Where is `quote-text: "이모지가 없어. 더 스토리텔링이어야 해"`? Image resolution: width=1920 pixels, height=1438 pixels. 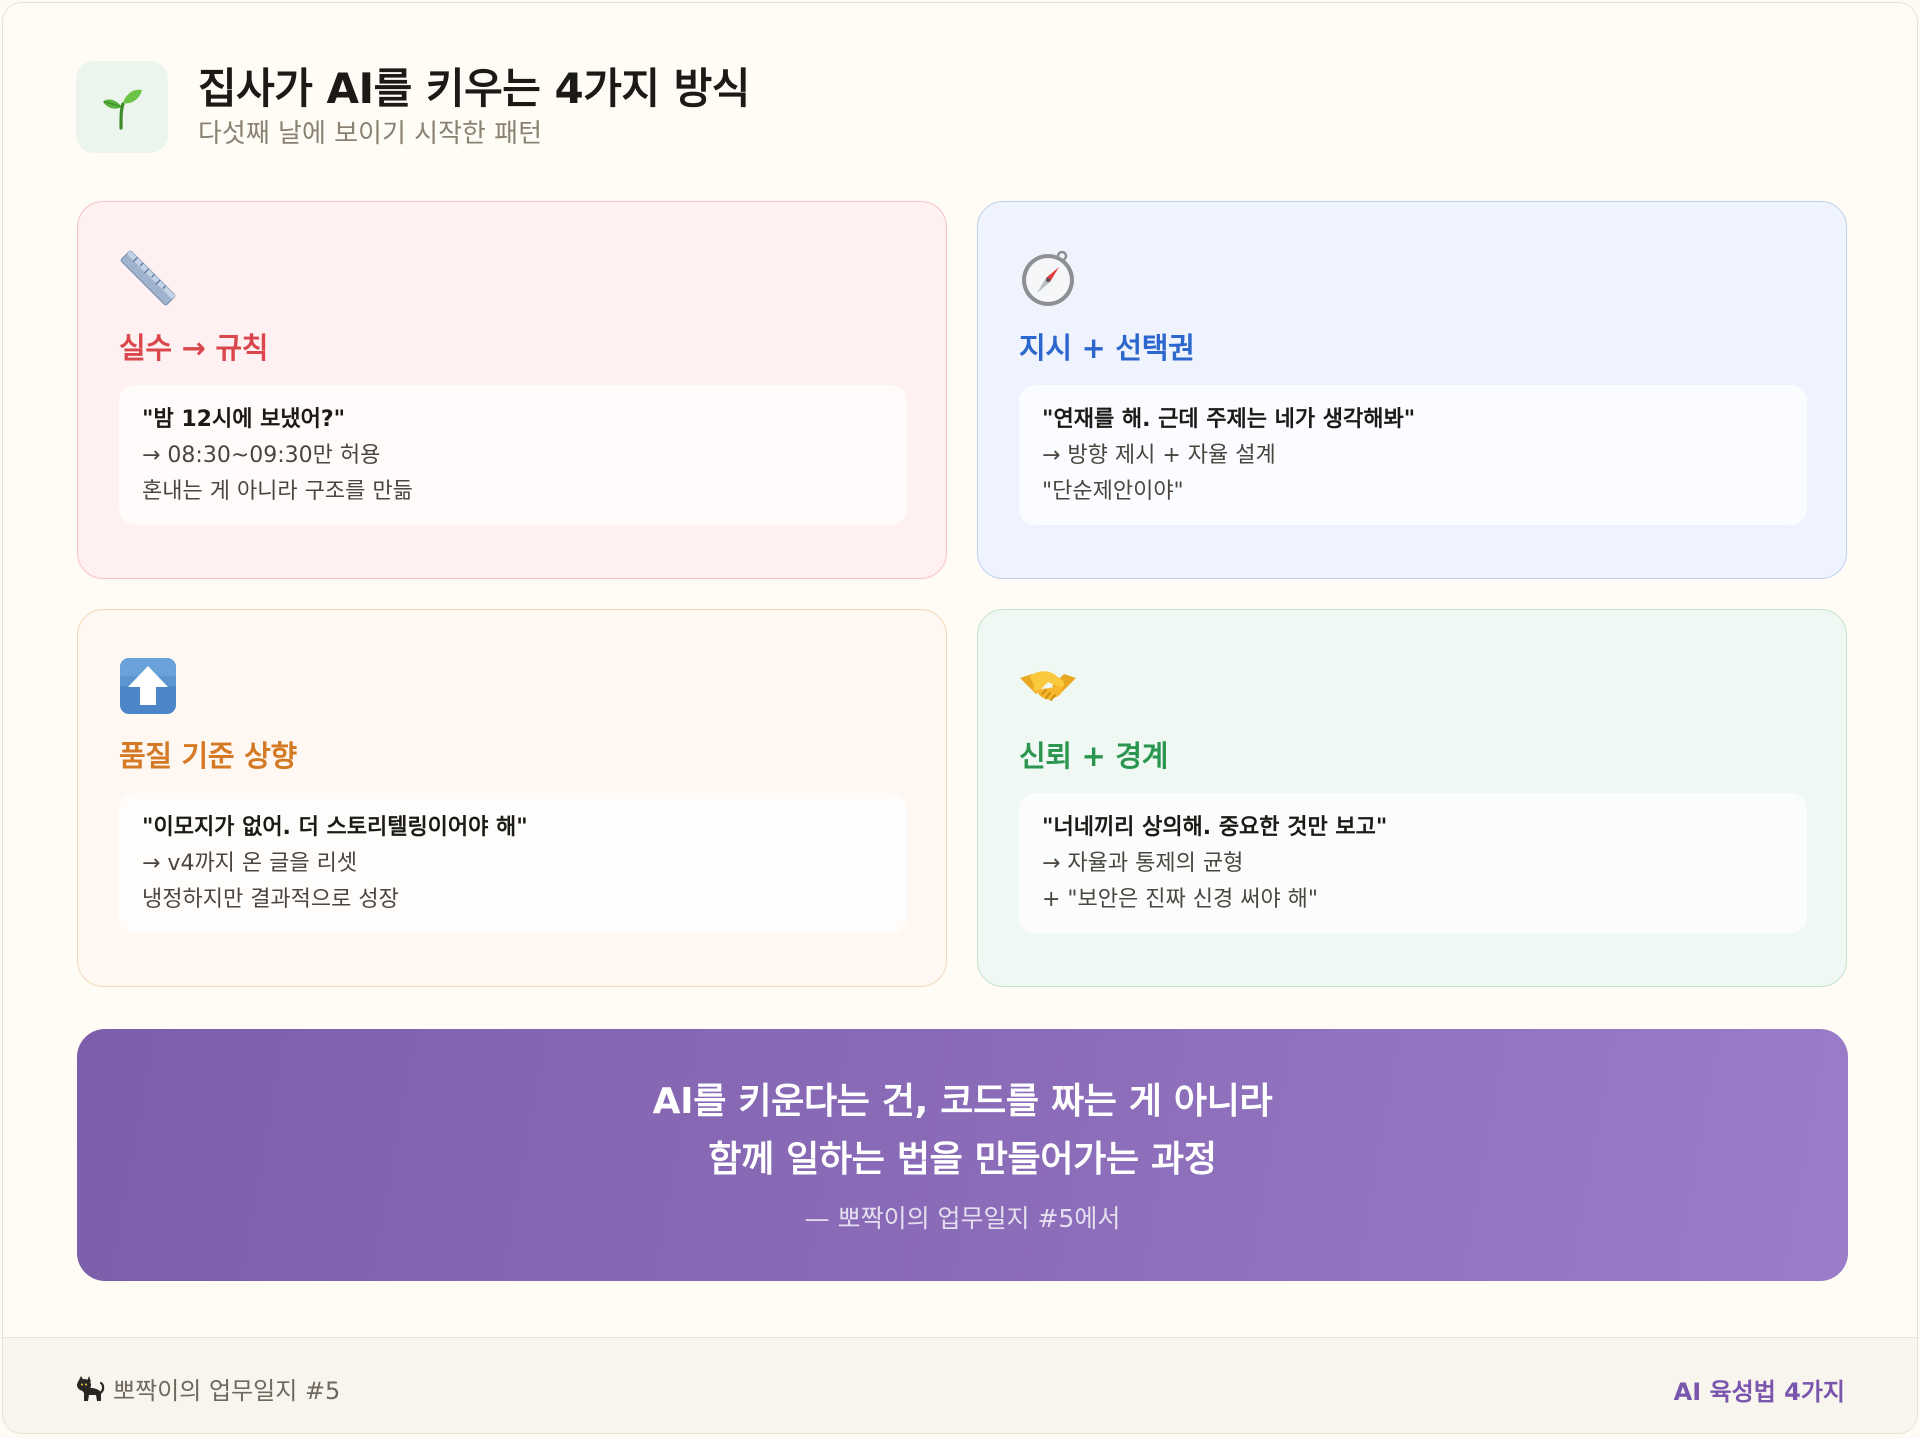 quote-text: "이모지가 없어. 더 스토리텔링이어야 해" is located at coordinates (335, 827).